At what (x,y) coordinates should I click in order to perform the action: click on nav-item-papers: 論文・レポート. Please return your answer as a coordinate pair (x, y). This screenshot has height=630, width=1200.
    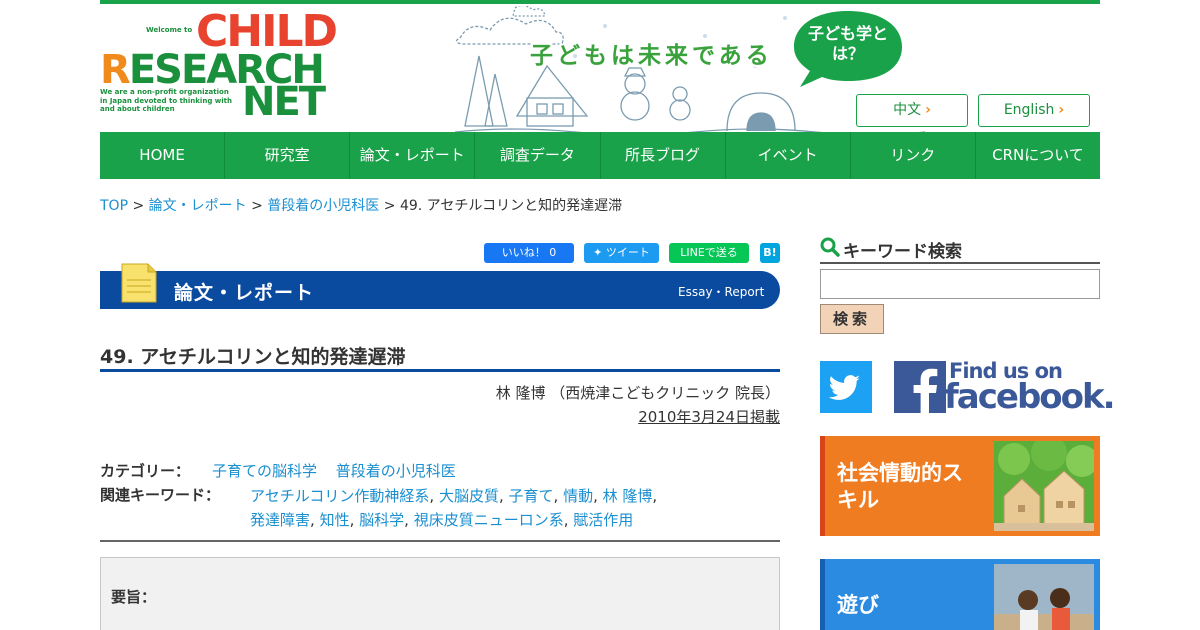
    Looking at the image, I should click on (411, 155).